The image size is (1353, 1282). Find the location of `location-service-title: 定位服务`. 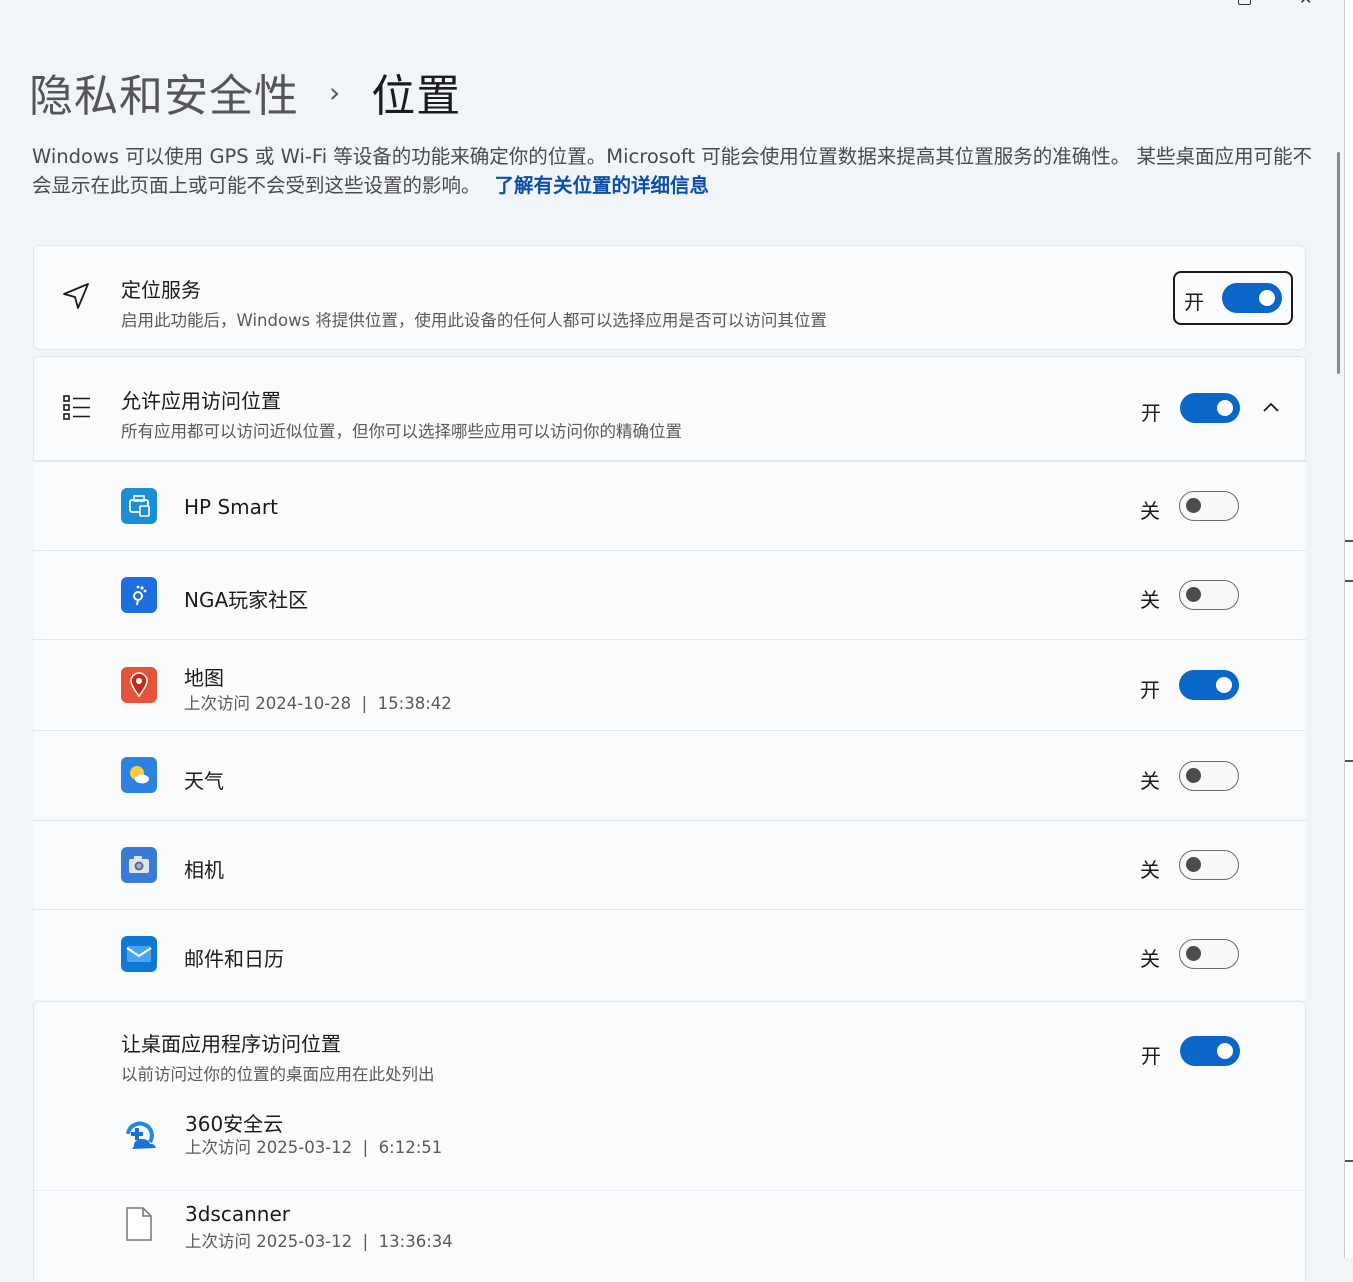

location-service-title: 定位服务 is located at coordinates (161, 290).